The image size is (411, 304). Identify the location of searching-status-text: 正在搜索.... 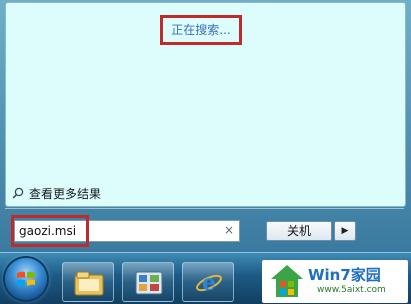
(201, 30).